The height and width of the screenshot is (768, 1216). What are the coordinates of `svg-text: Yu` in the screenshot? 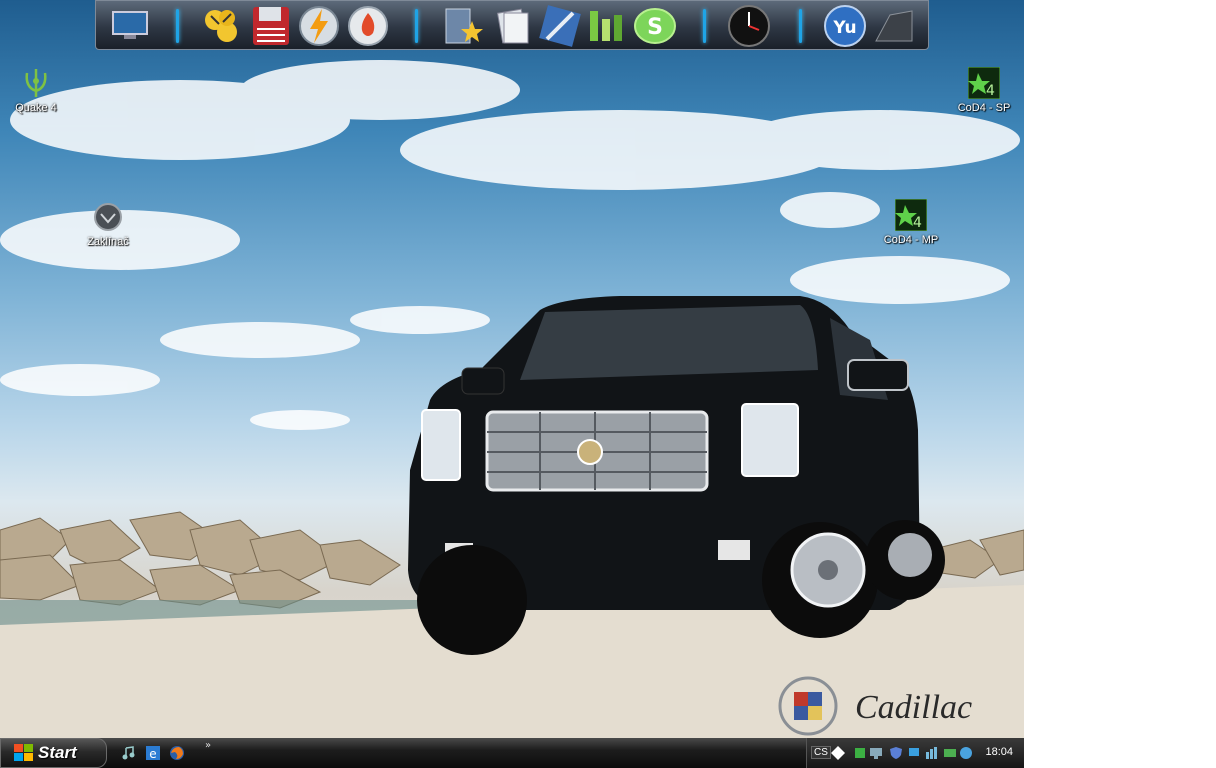 It's located at (844, 28).